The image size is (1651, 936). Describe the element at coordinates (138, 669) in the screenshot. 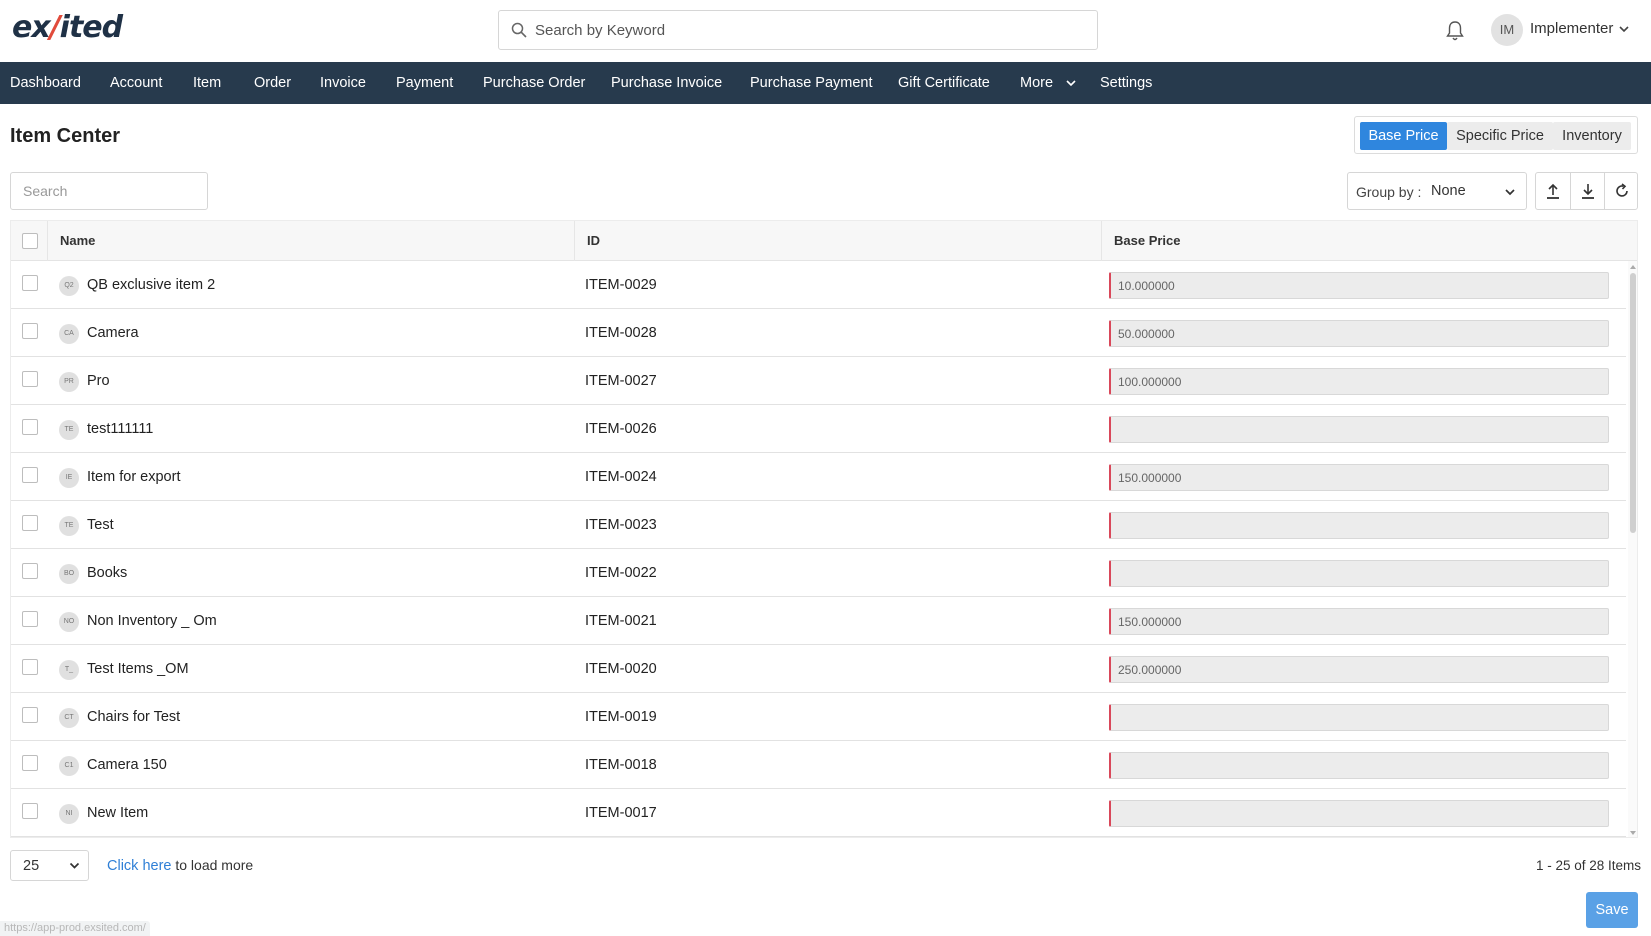

I see `item-name: Test Items _OM` at that location.